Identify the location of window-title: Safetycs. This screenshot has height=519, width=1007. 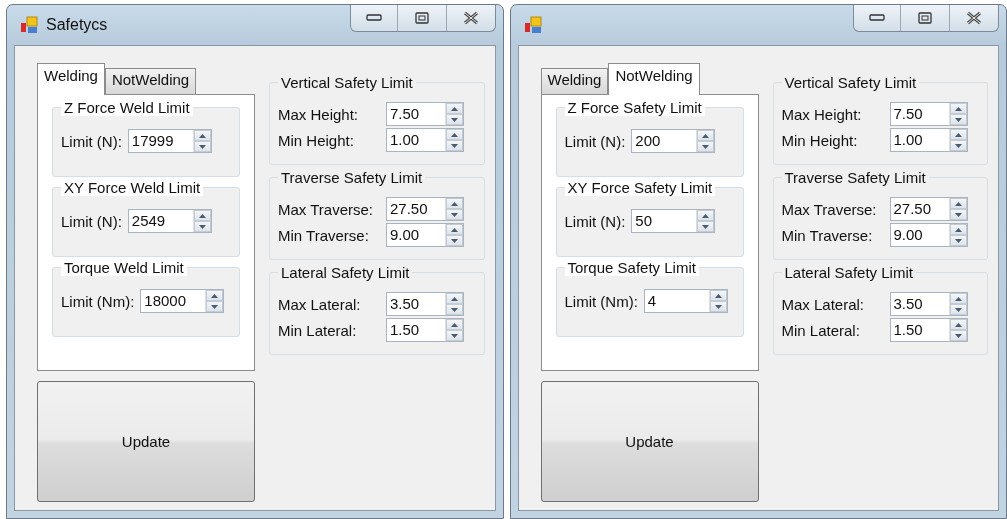
(77, 25).